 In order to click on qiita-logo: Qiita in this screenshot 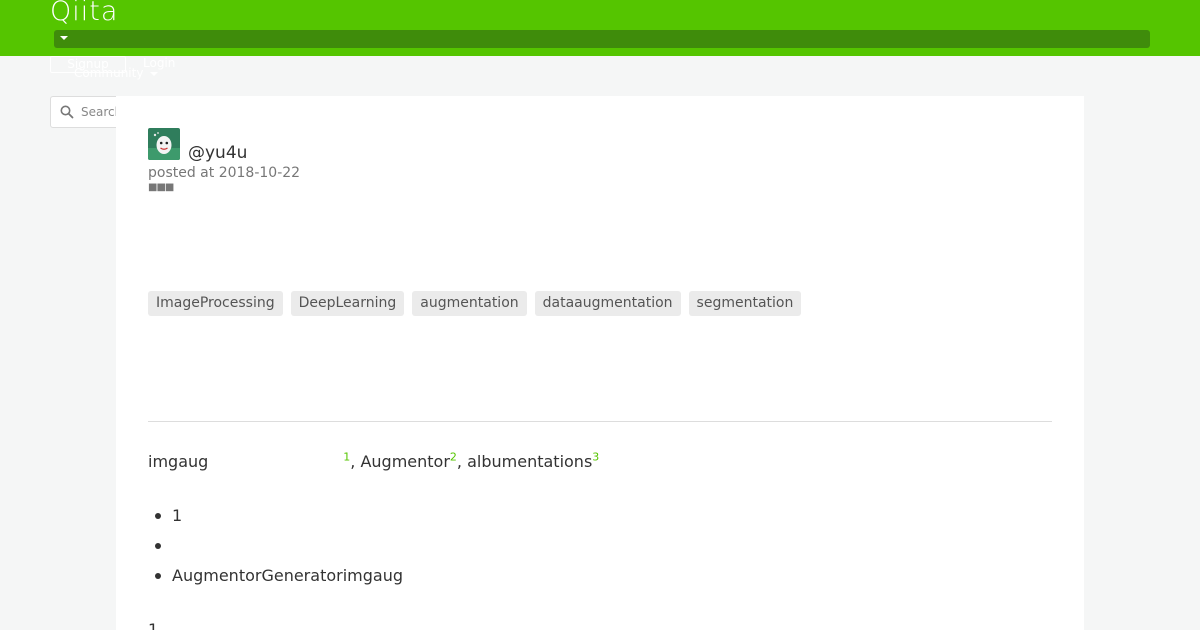, I will do `click(84, 13)`.